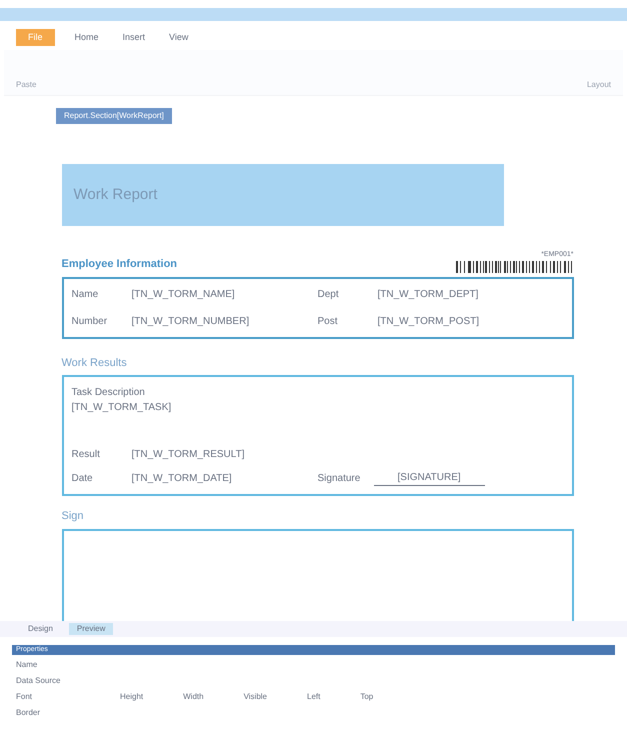  What do you see at coordinates (27, 665) in the screenshot?
I see `property-name: Name` at bounding box center [27, 665].